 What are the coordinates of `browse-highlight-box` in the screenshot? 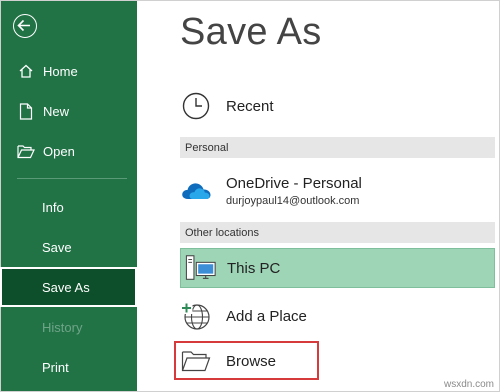 It's located at (246, 360).